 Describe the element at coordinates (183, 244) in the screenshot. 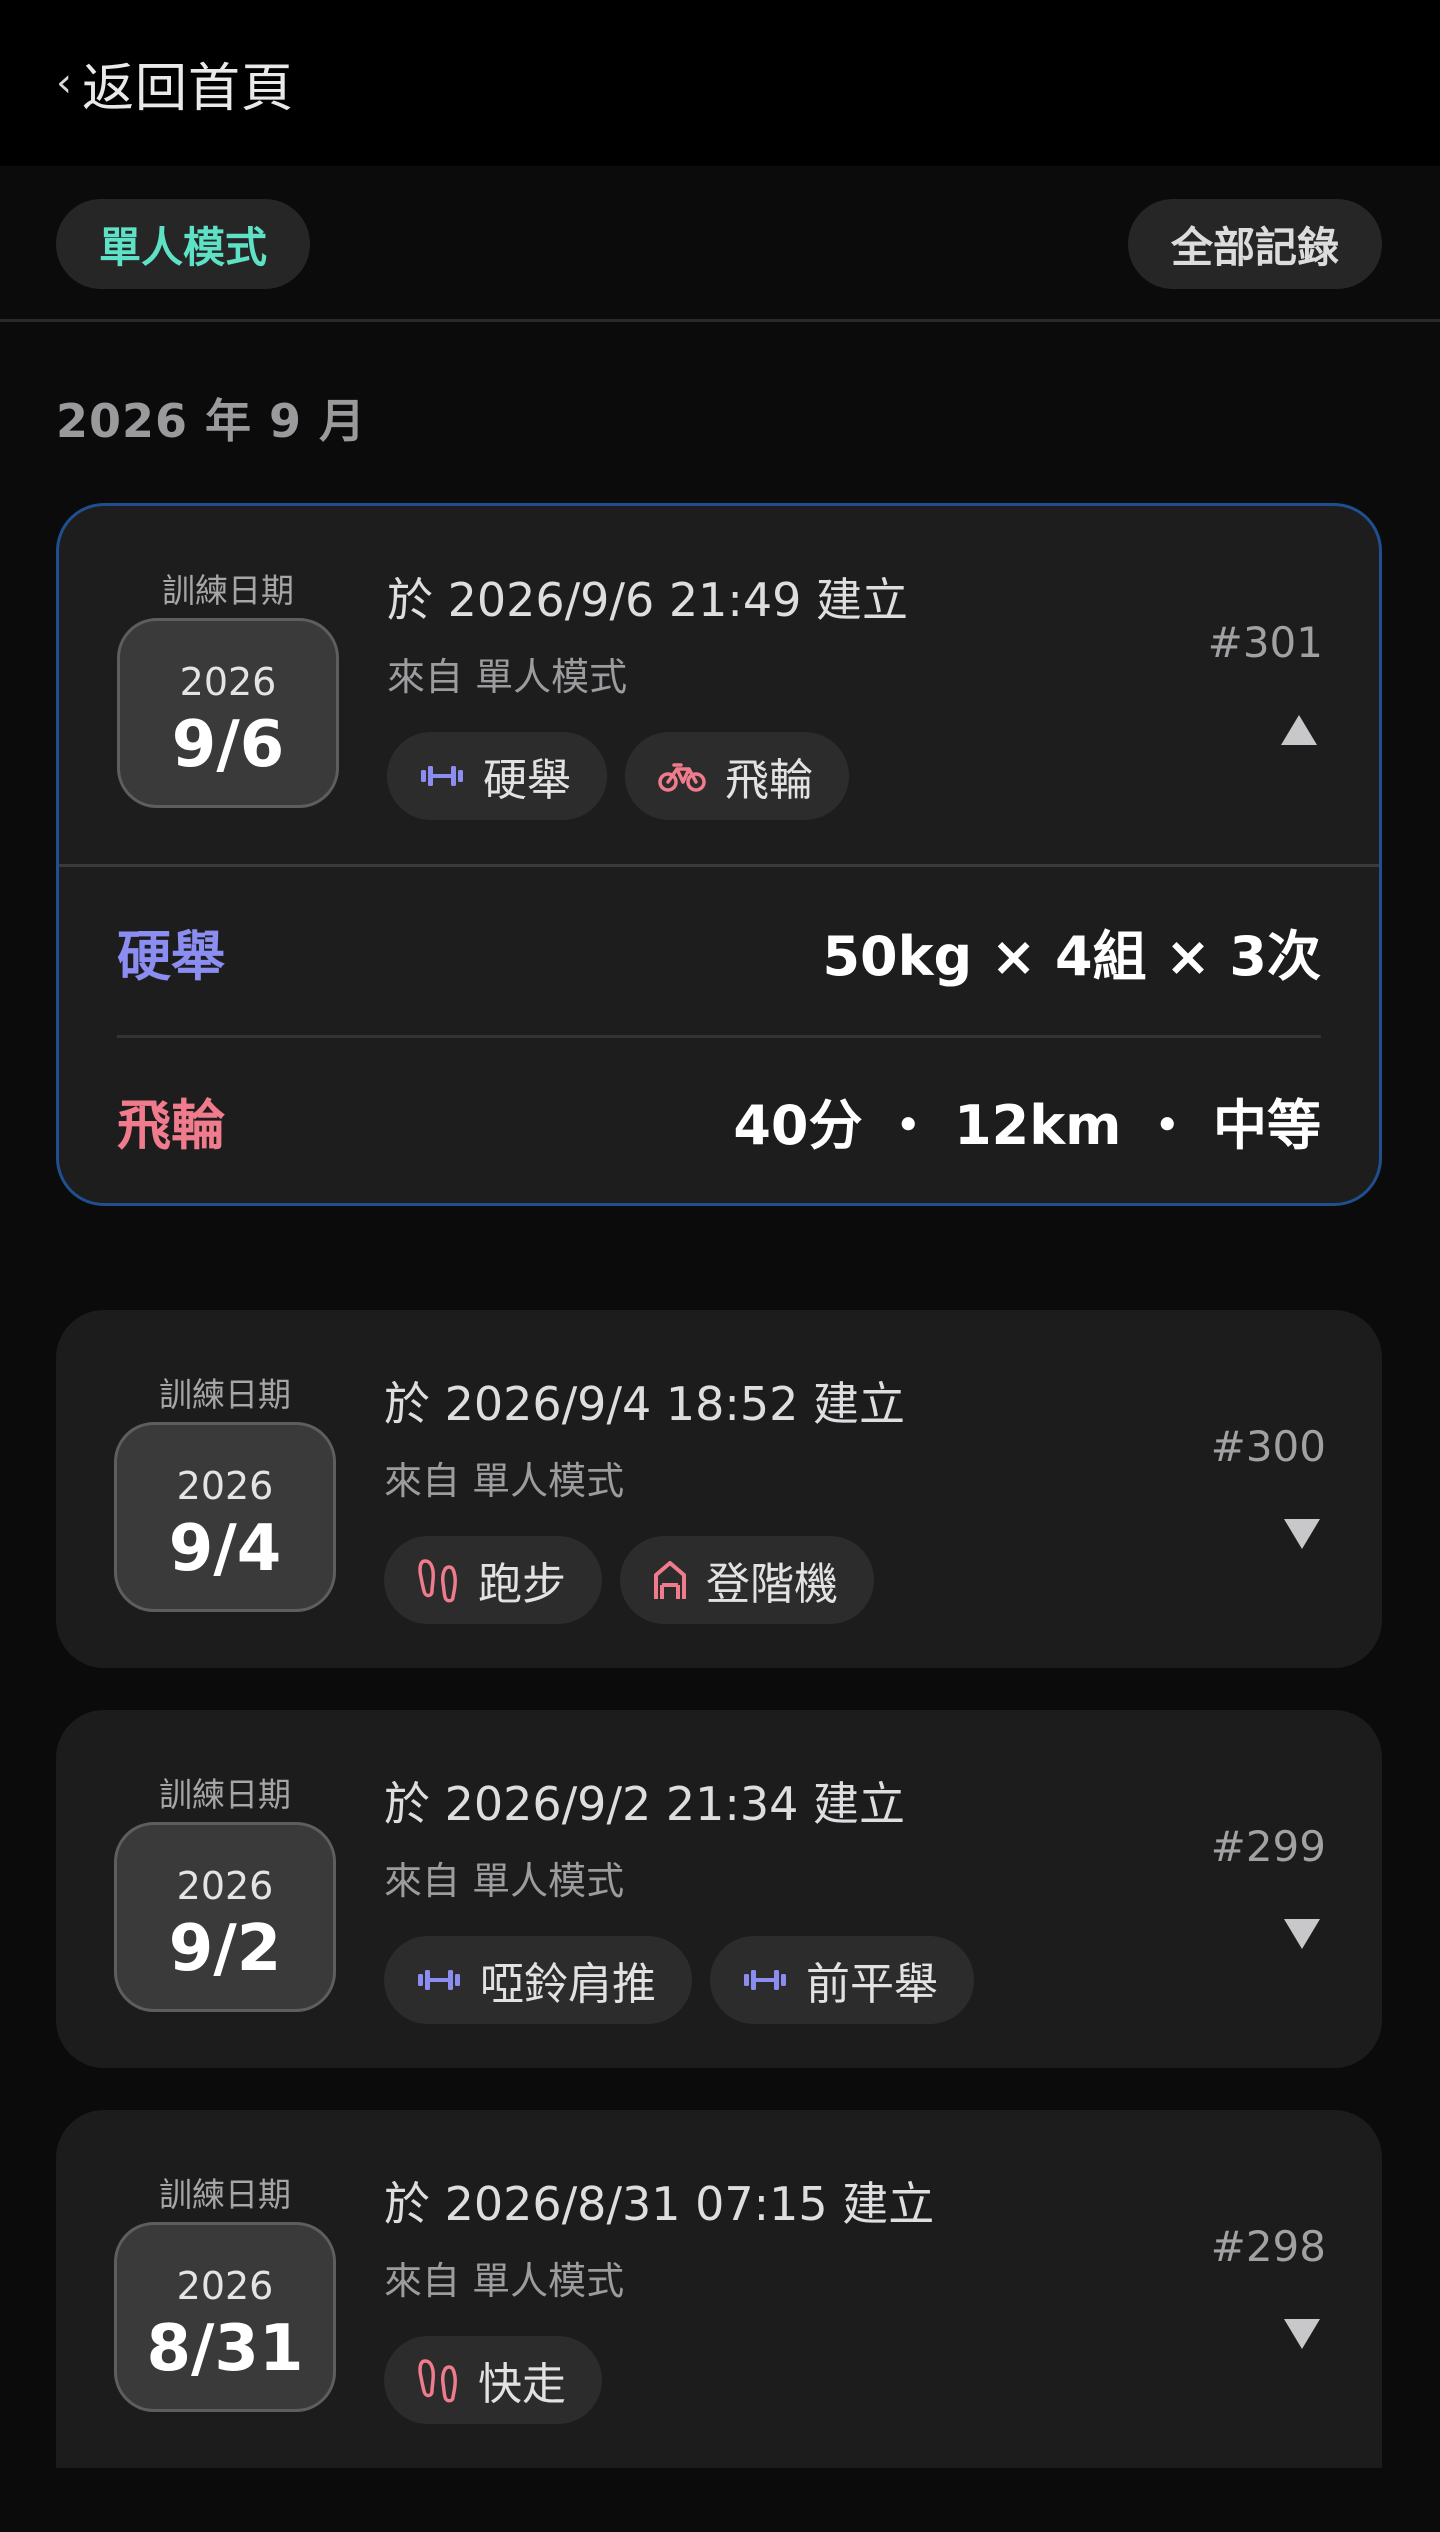

I see `single-mode-button: 單人模式` at that location.